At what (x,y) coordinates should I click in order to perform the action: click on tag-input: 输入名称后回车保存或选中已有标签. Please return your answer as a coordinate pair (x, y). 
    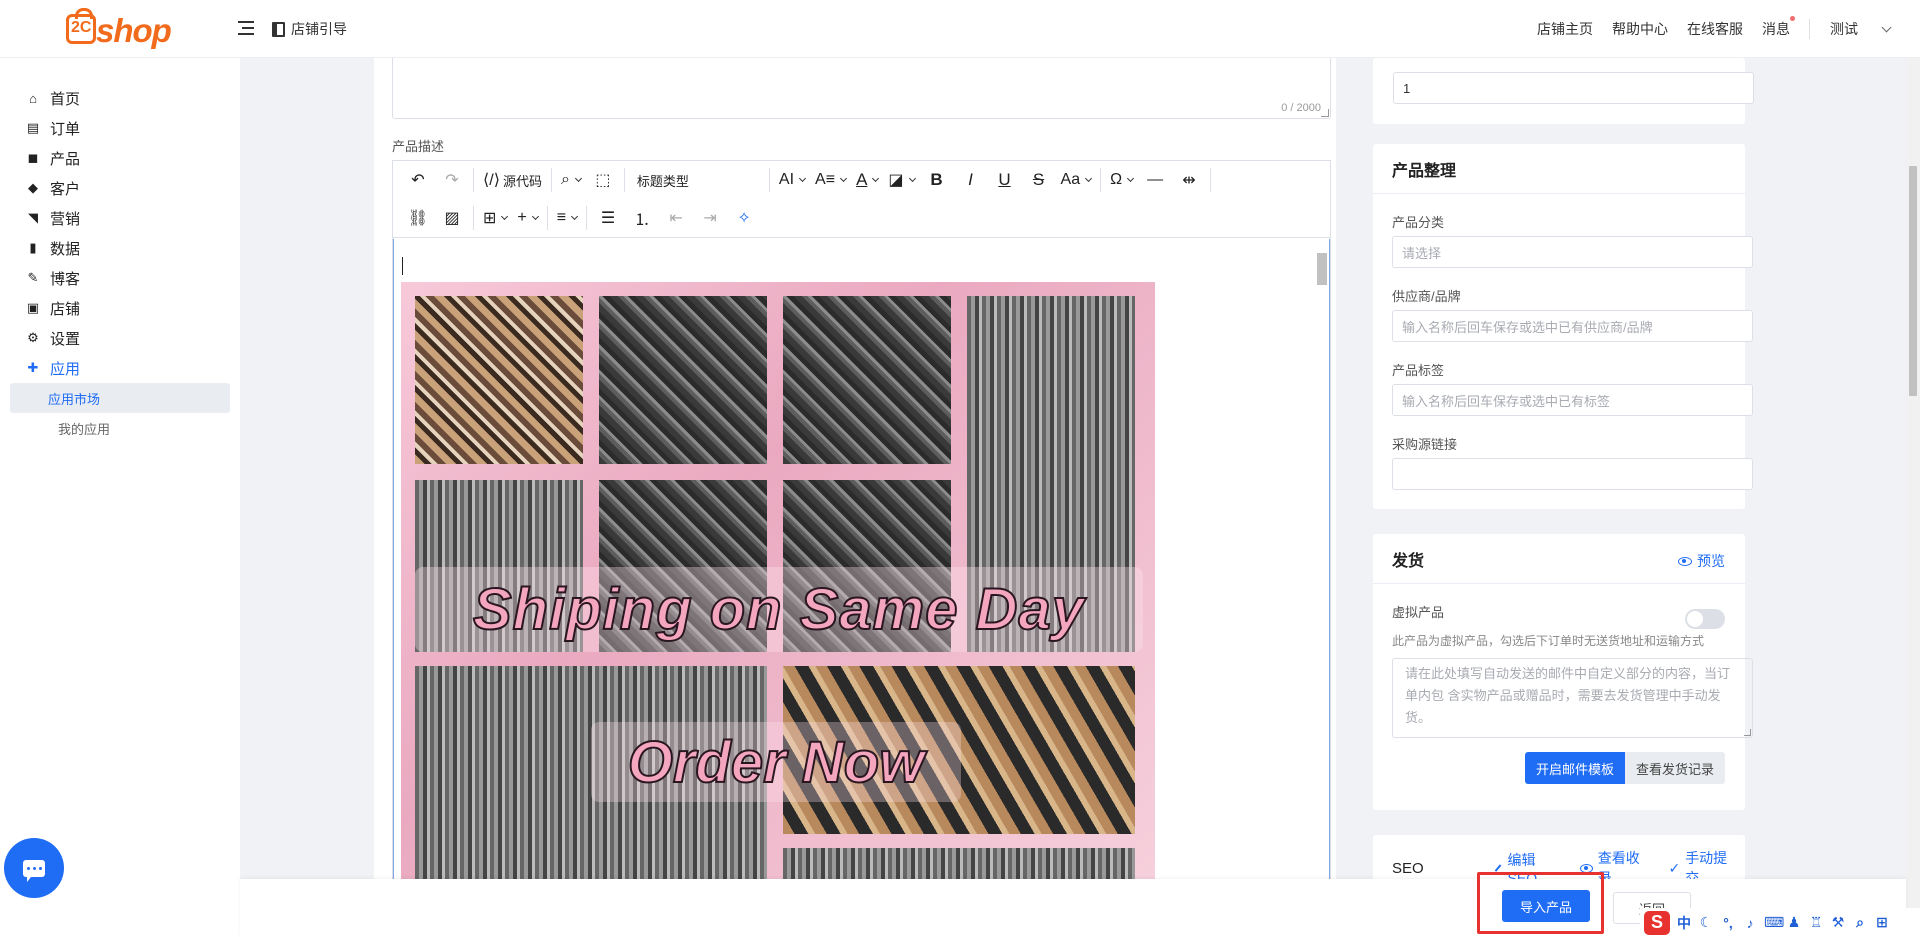
    Looking at the image, I should click on (1572, 400).